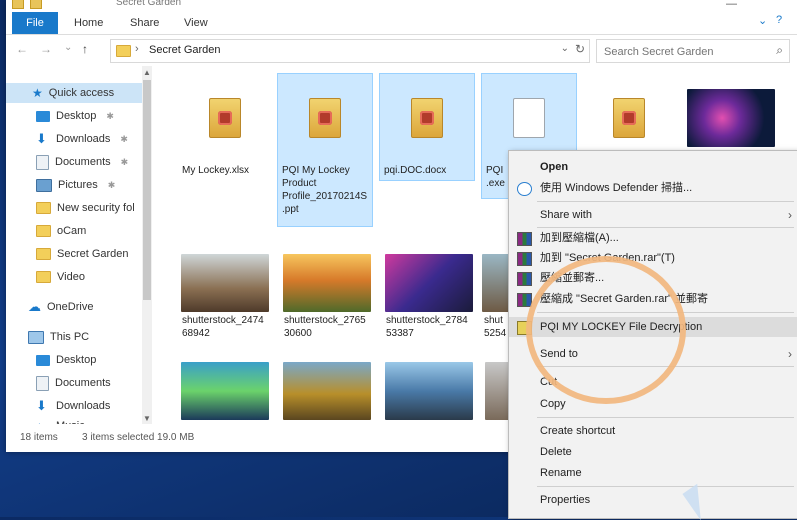  Describe the element at coordinates (653, 452) in the screenshot. I see `menu-item-delete: Delete` at that location.